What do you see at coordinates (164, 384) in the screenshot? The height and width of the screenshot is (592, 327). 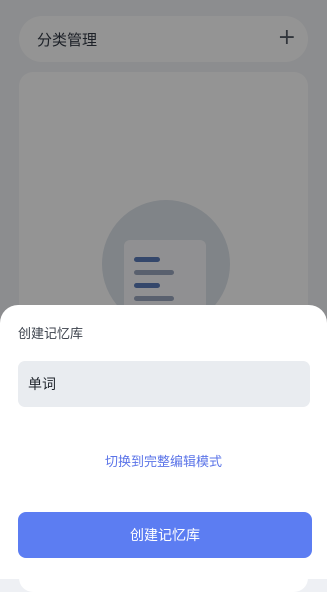 I see `library-name-input` at bounding box center [164, 384].